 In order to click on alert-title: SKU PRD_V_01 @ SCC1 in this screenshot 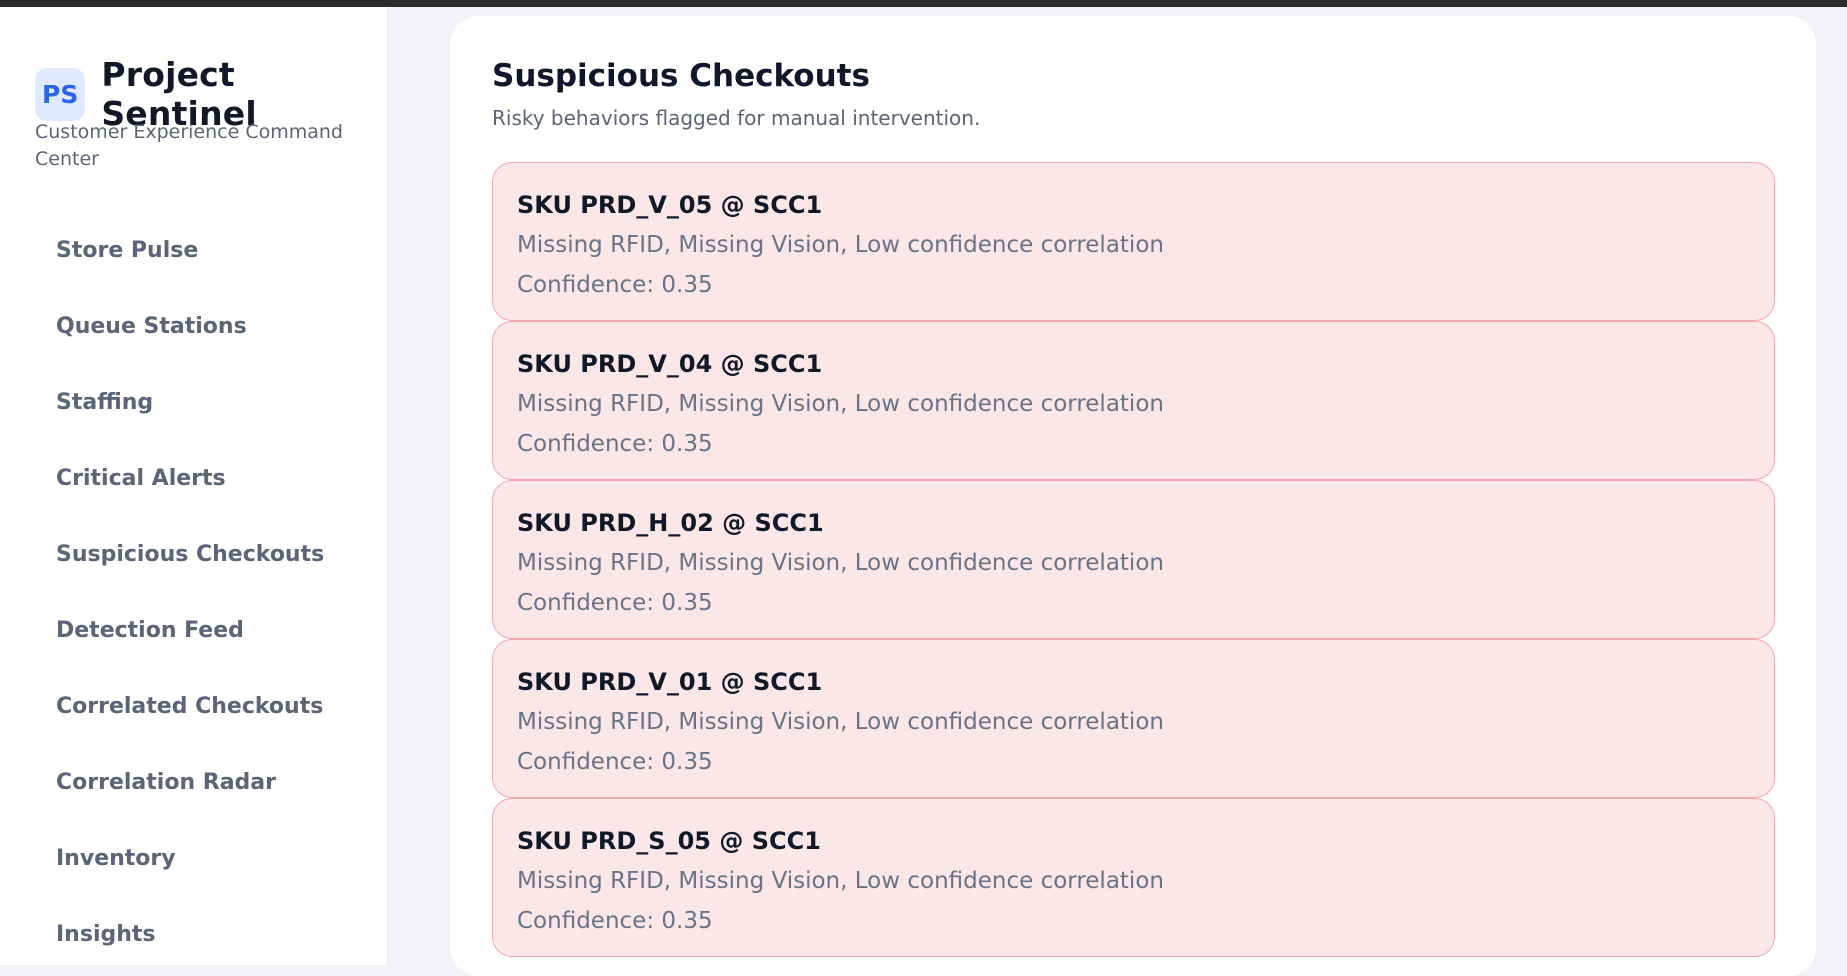, I will do `click(670, 682)`.